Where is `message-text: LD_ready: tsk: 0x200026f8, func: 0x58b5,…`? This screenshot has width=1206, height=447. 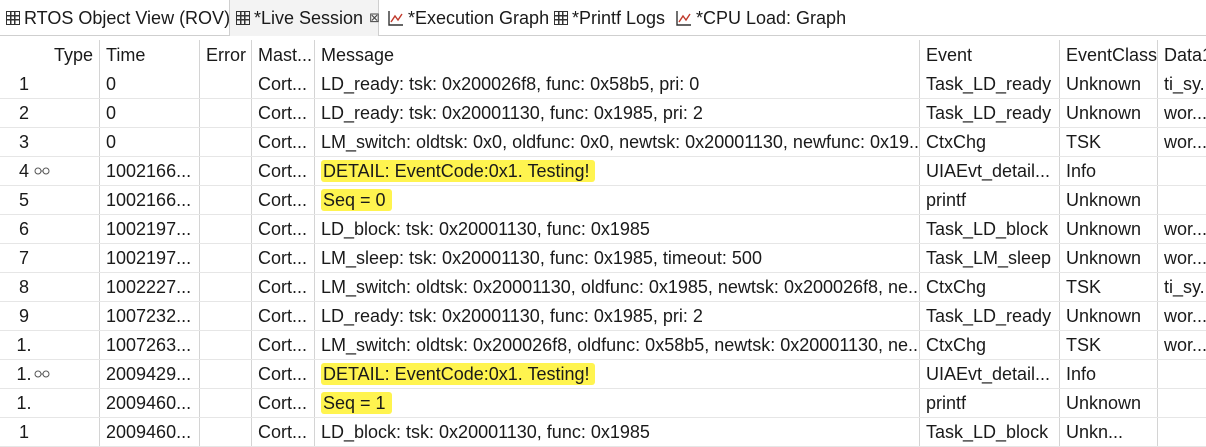
message-text: LD_ready: tsk: 0x200026f8, func: 0x58b5,… is located at coordinates (510, 84).